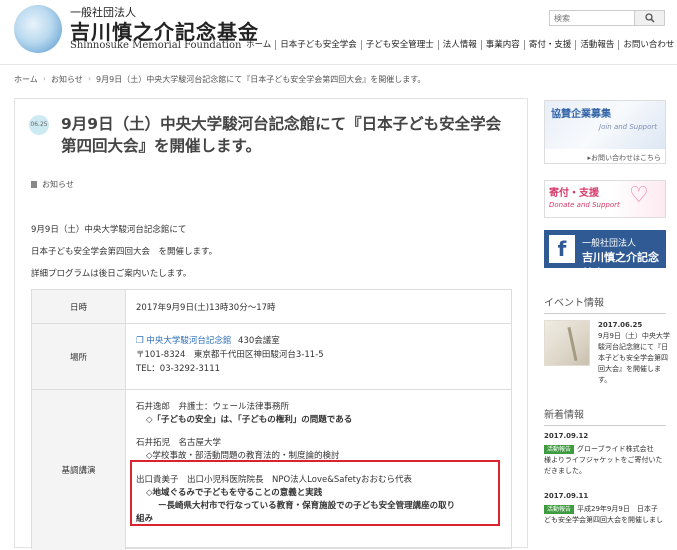  What do you see at coordinates (188, 341) in the screenshot?
I see `place-link: 中央大学駿河台記念館` at bounding box center [188, 341].